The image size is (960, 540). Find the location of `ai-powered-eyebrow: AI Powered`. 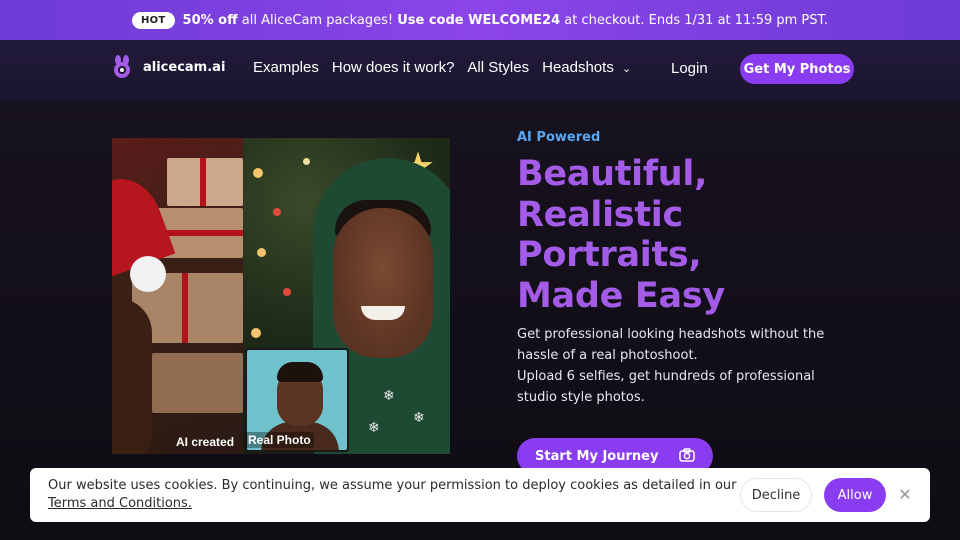

ai-powered-eyebrow: AI Powered is located at coordinates (559, 137).